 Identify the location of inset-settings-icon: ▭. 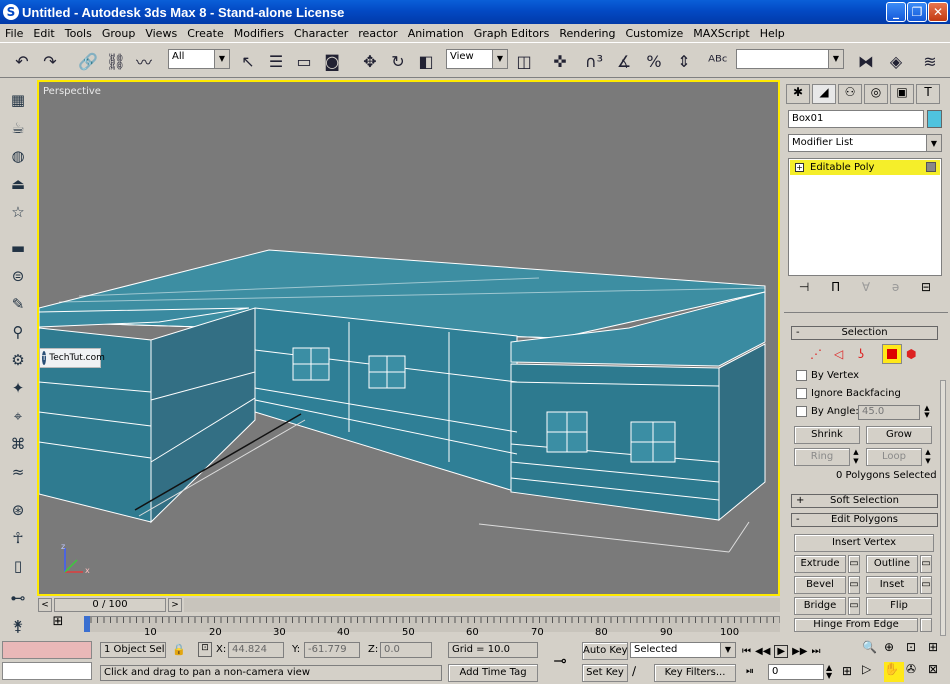
(926, 585).